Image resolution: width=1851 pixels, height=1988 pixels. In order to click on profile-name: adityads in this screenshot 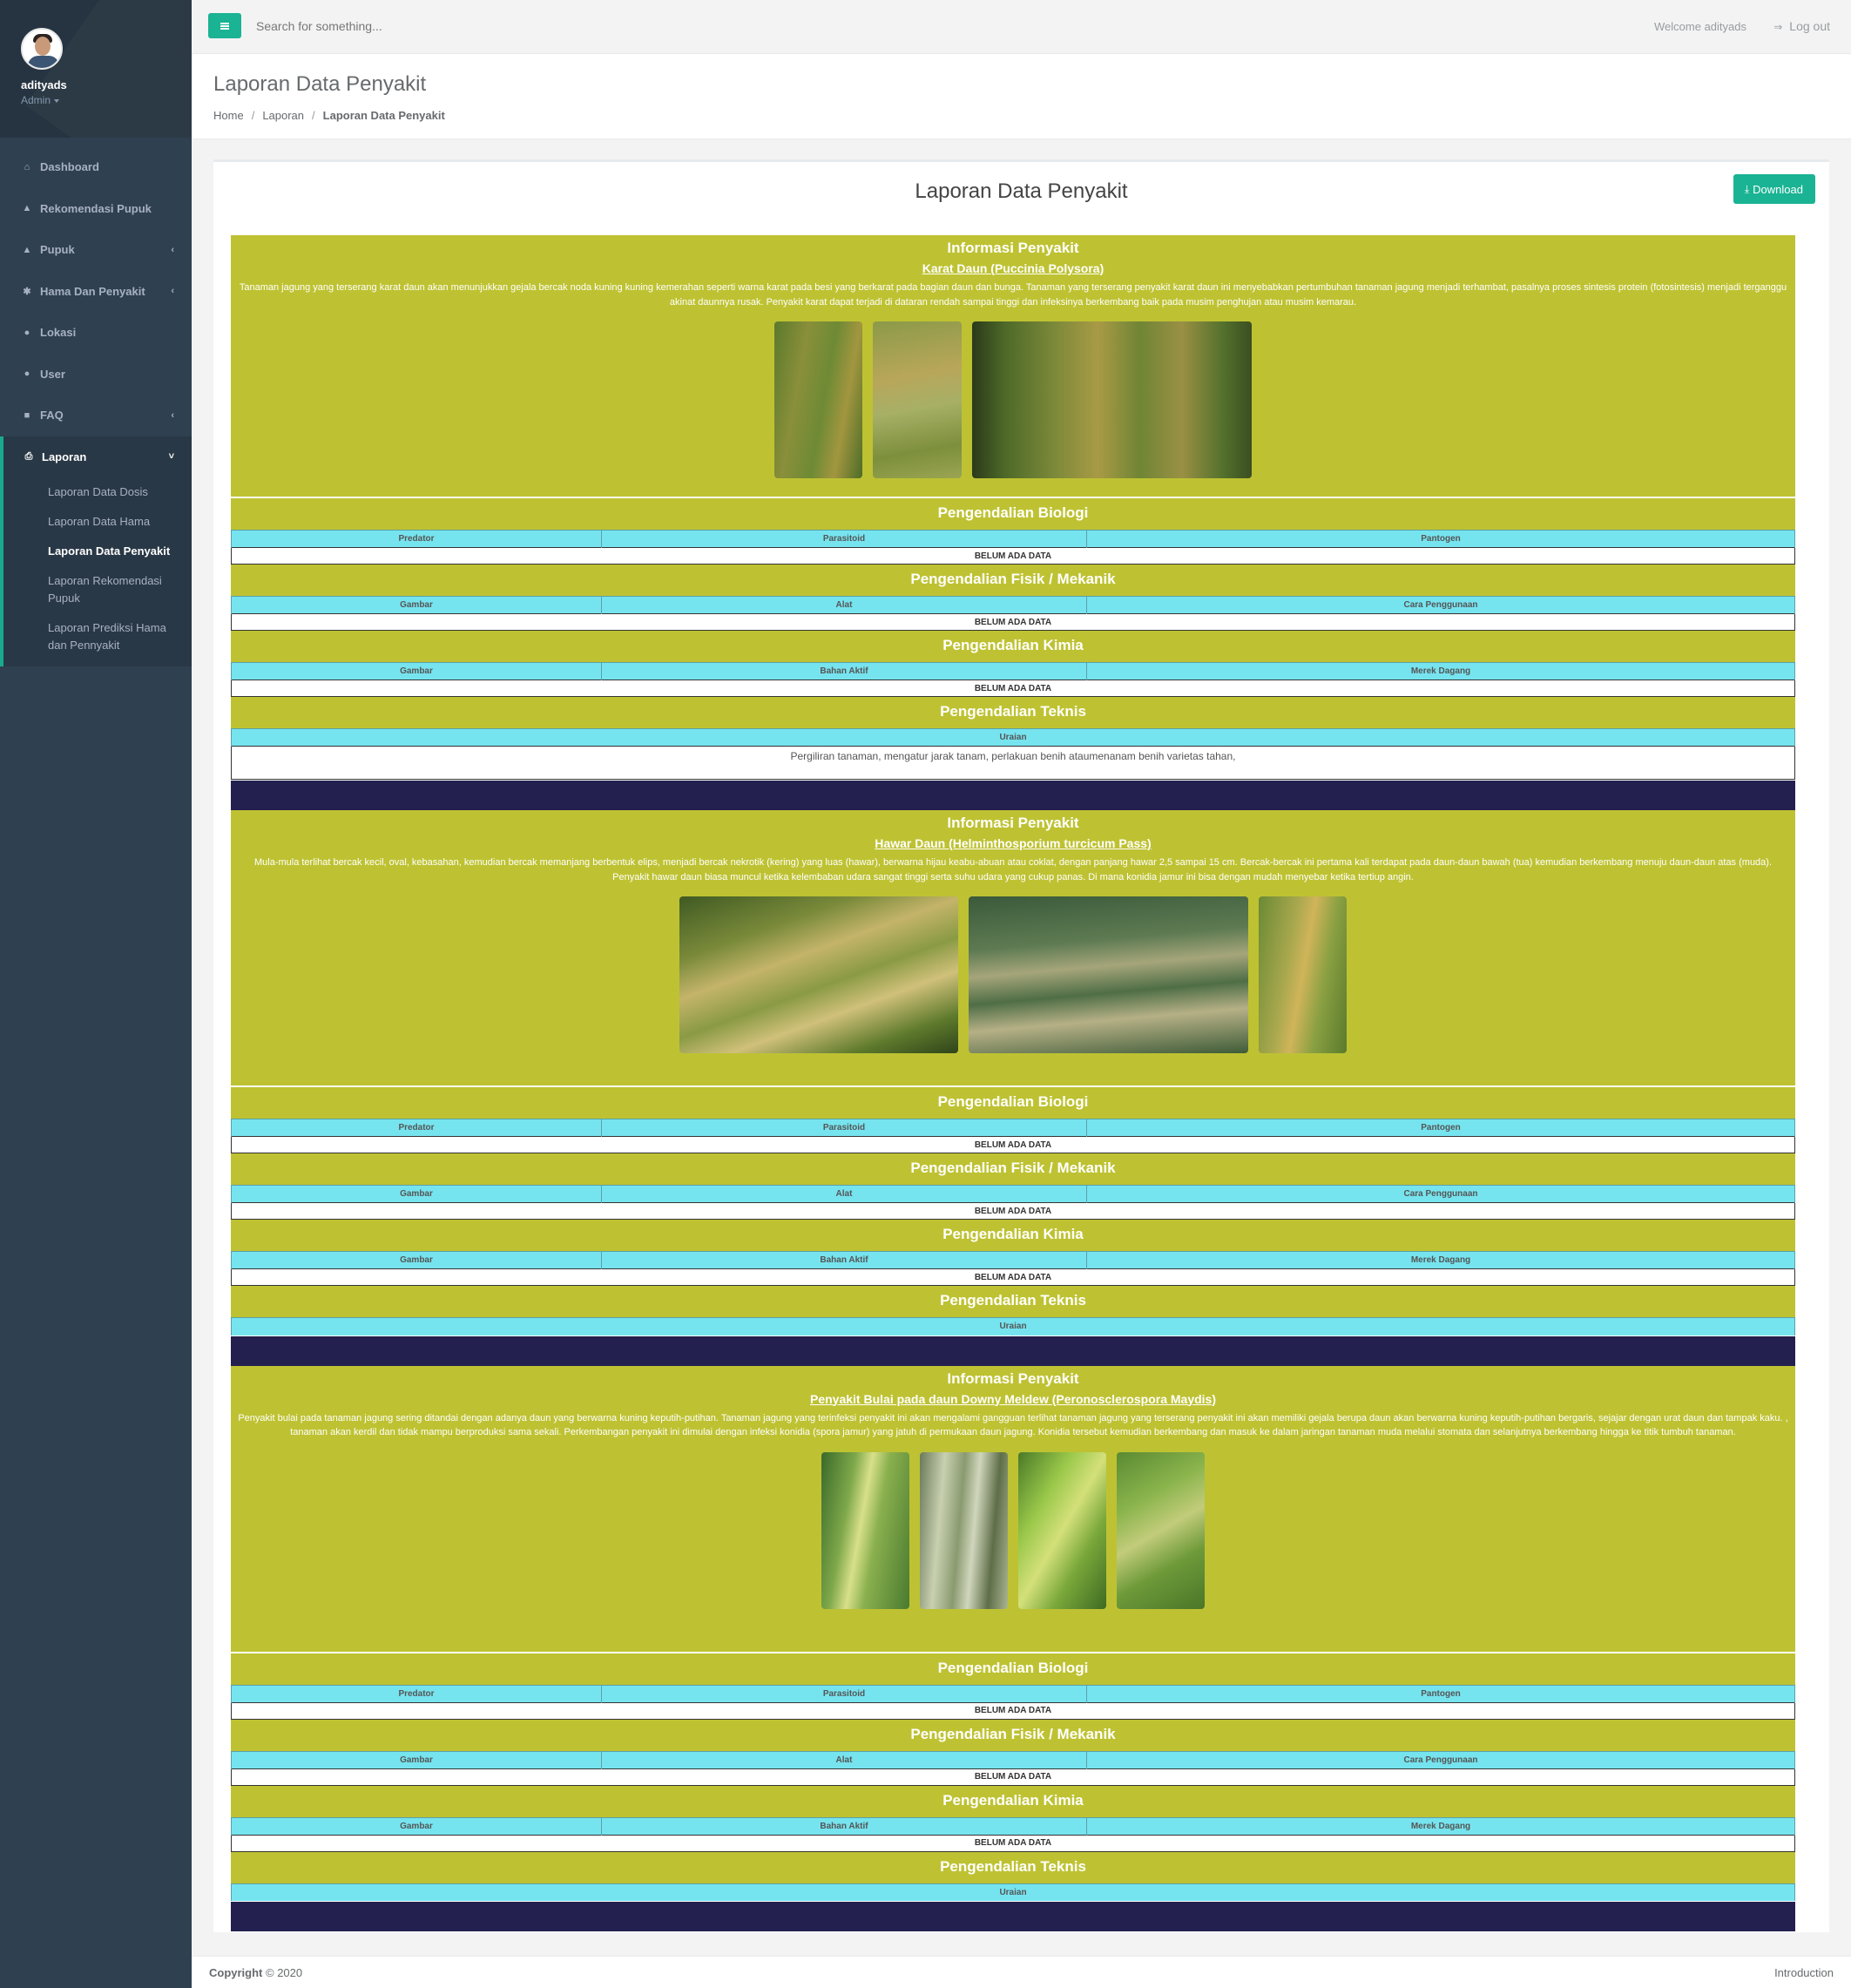, I will do `click(106, 84)`.